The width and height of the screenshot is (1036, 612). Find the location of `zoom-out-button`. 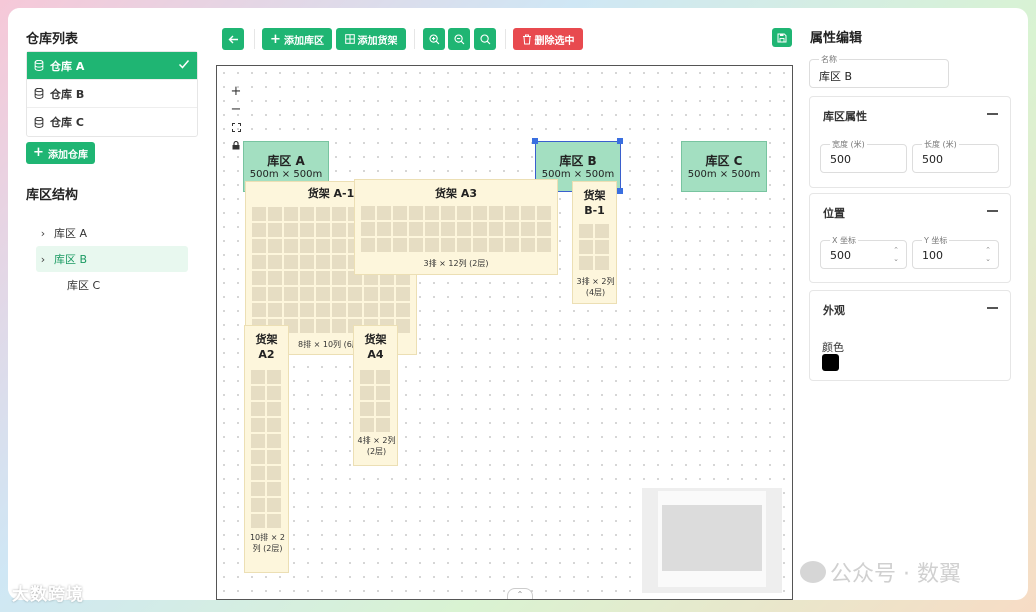

zoom-out-button is located at coordinates (459, 39).